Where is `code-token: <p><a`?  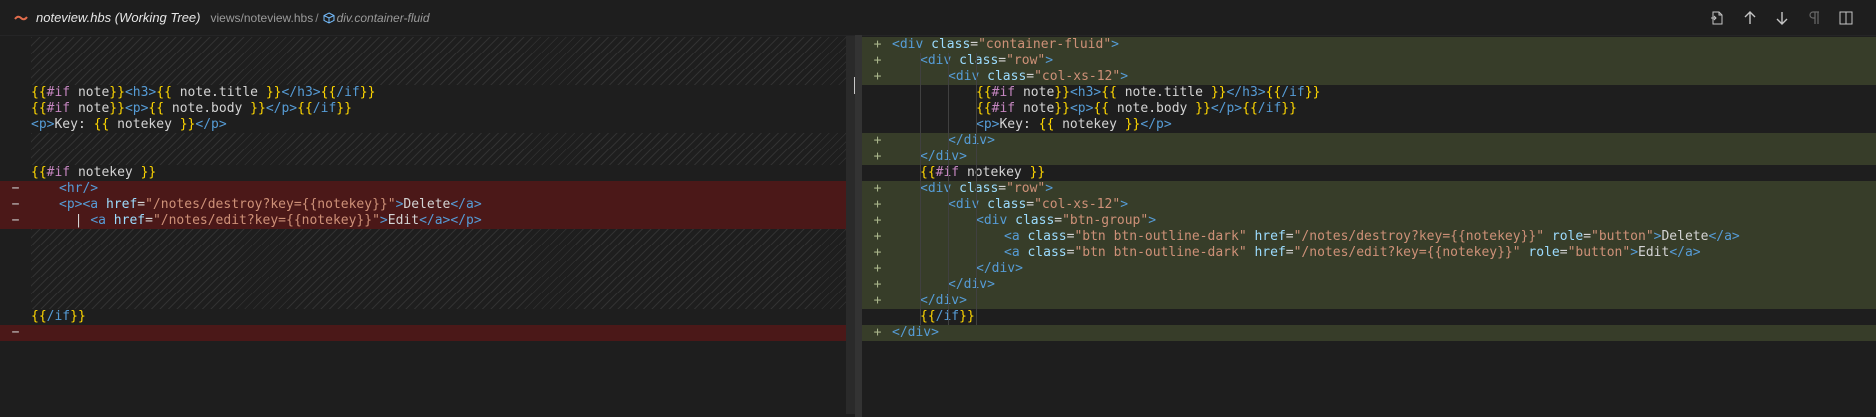
code-token: <p><a is located at coordinates (82, 204).